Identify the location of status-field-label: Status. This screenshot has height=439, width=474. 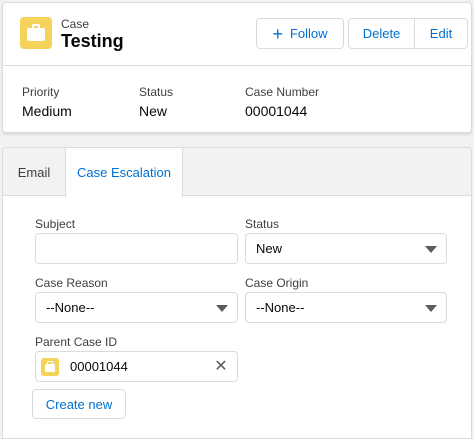
(262, 224).